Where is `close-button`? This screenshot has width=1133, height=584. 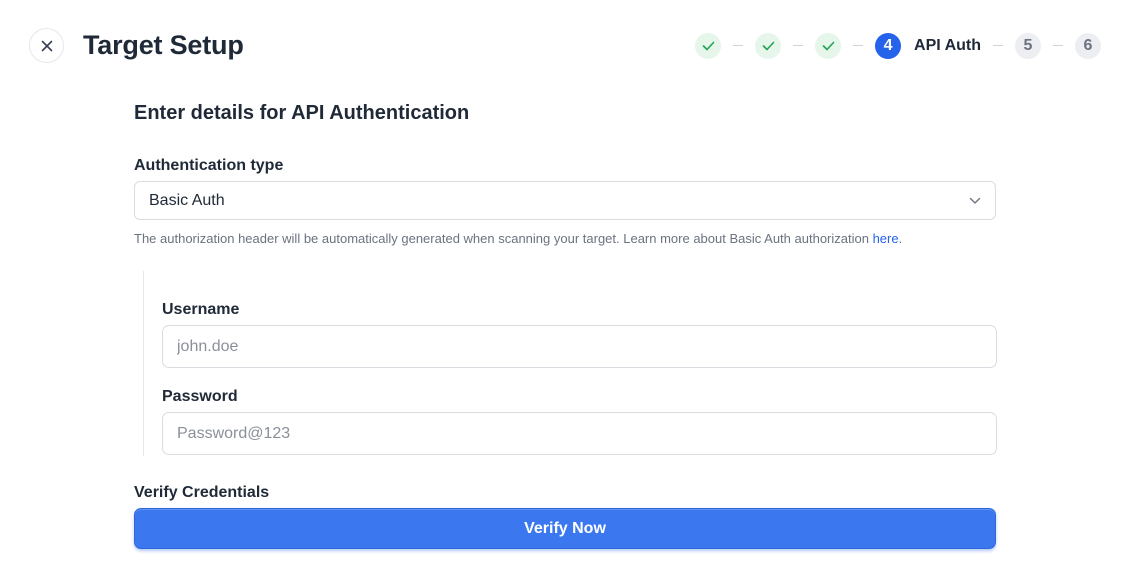 close-button is located at coordinates (46, 45).